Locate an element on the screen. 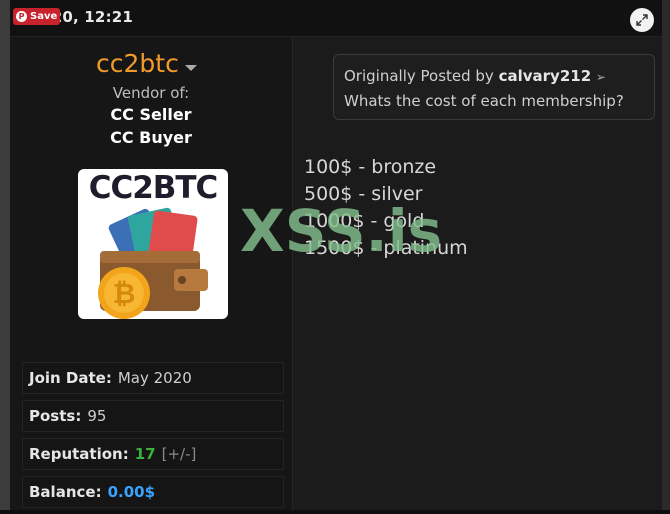  posts-label: Posts: is located at coordinates (55, 416).